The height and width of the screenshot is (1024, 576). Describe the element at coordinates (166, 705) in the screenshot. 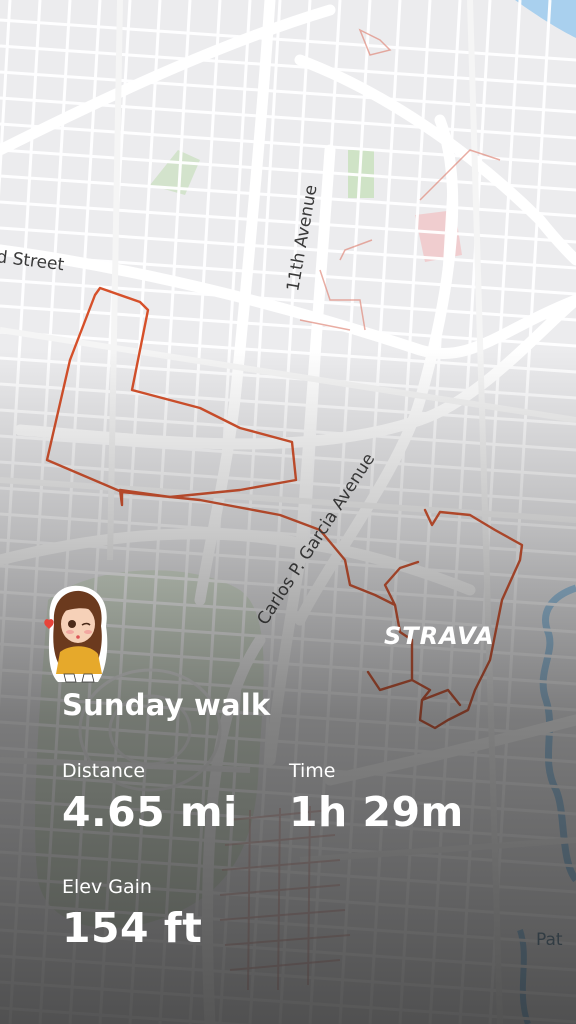

I see `activity-title: Sunday walk` at that location.